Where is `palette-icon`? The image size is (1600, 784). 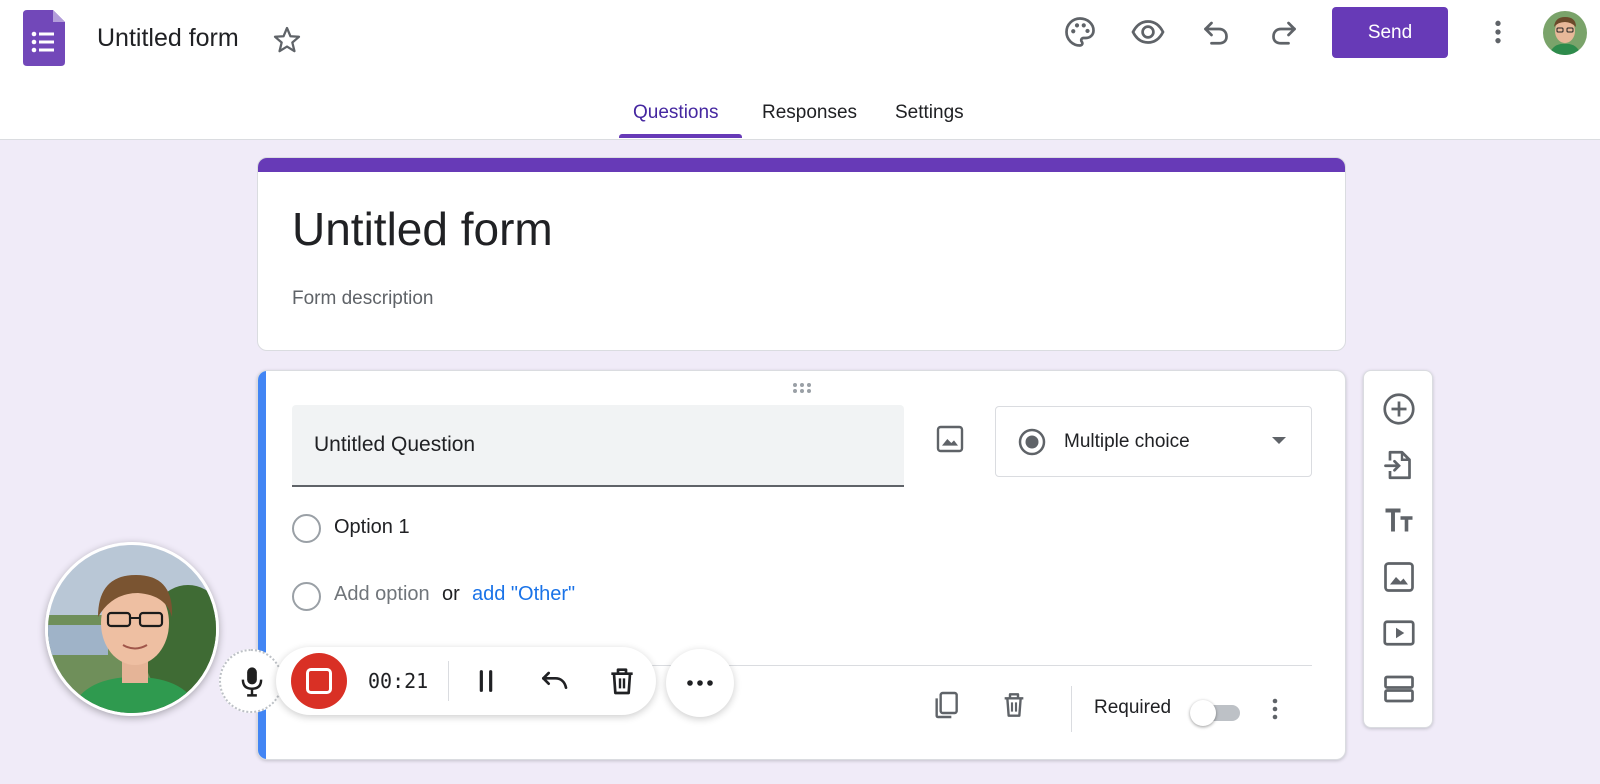
palette-icon is located at coordinates (1080, 32).